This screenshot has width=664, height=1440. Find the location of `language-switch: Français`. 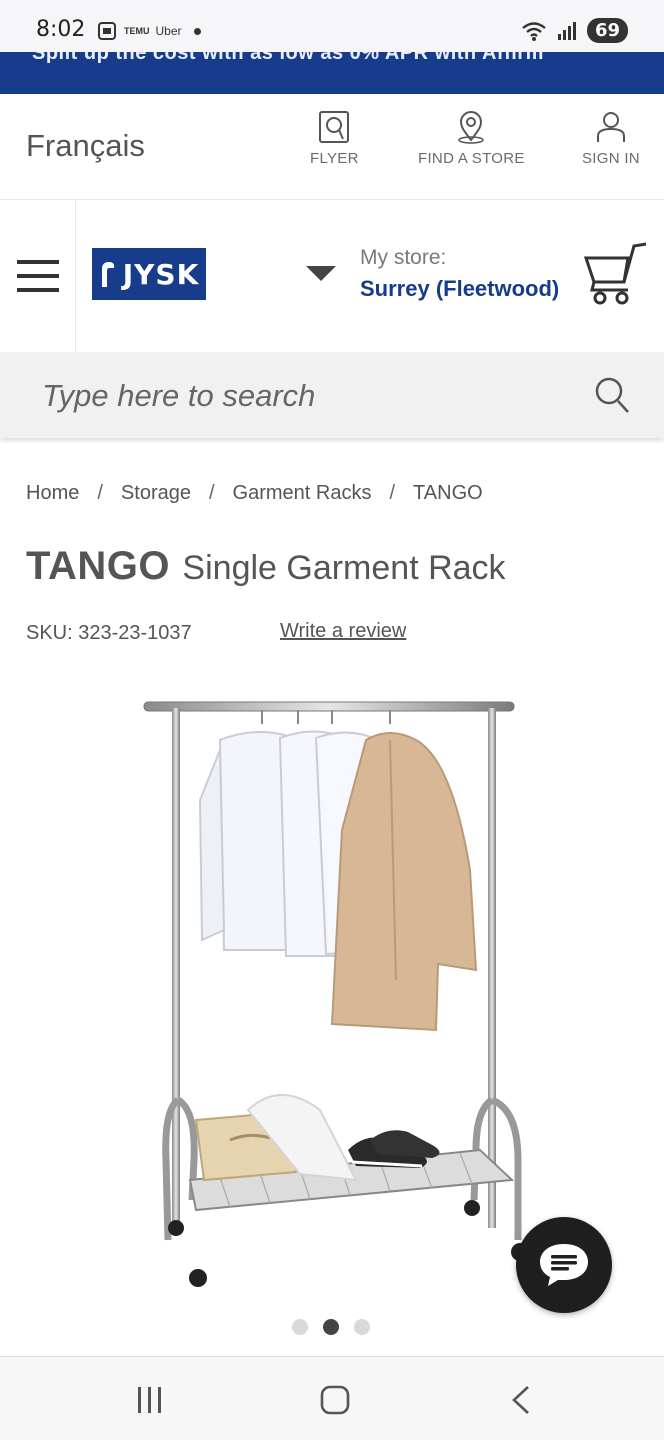

language-switch: Français is located at coordinates (85, 146).